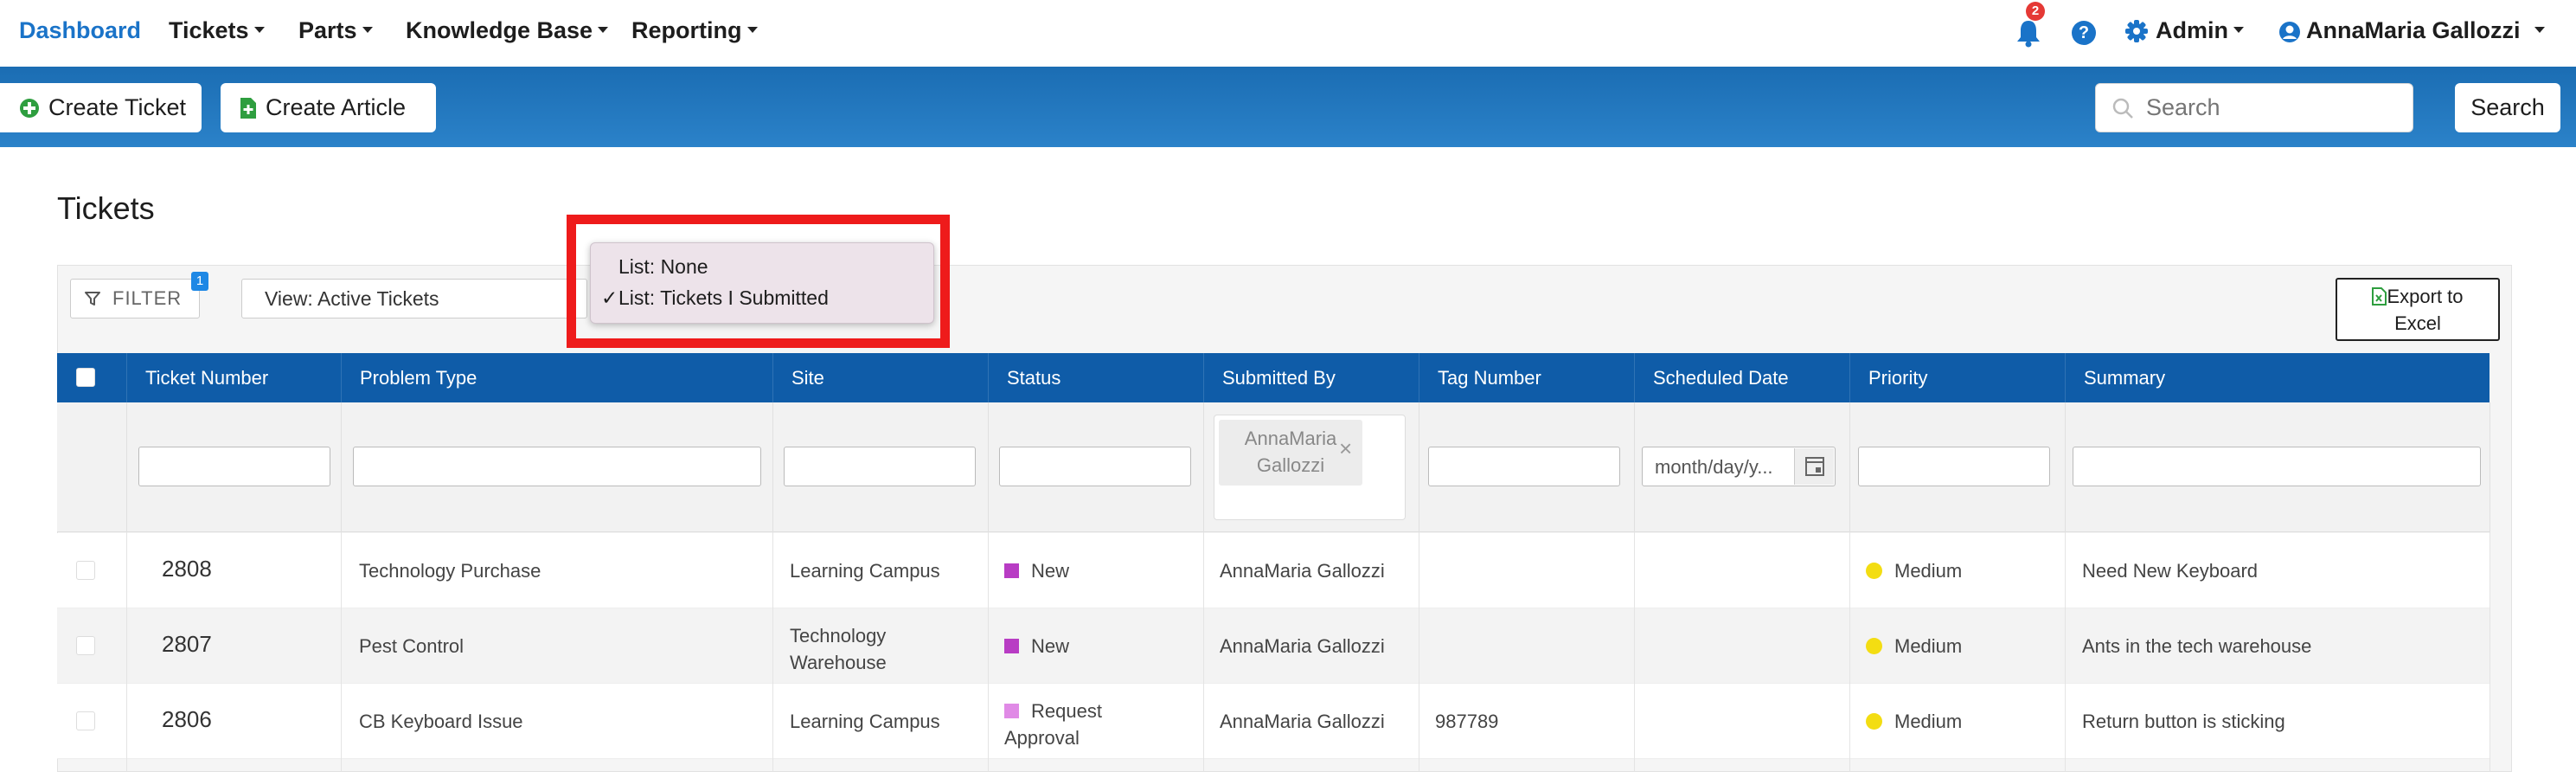  What do you see at coordinates (2028, 33) in the screenshot?
I see `bell-icon` at bounding box center [2028, 33].